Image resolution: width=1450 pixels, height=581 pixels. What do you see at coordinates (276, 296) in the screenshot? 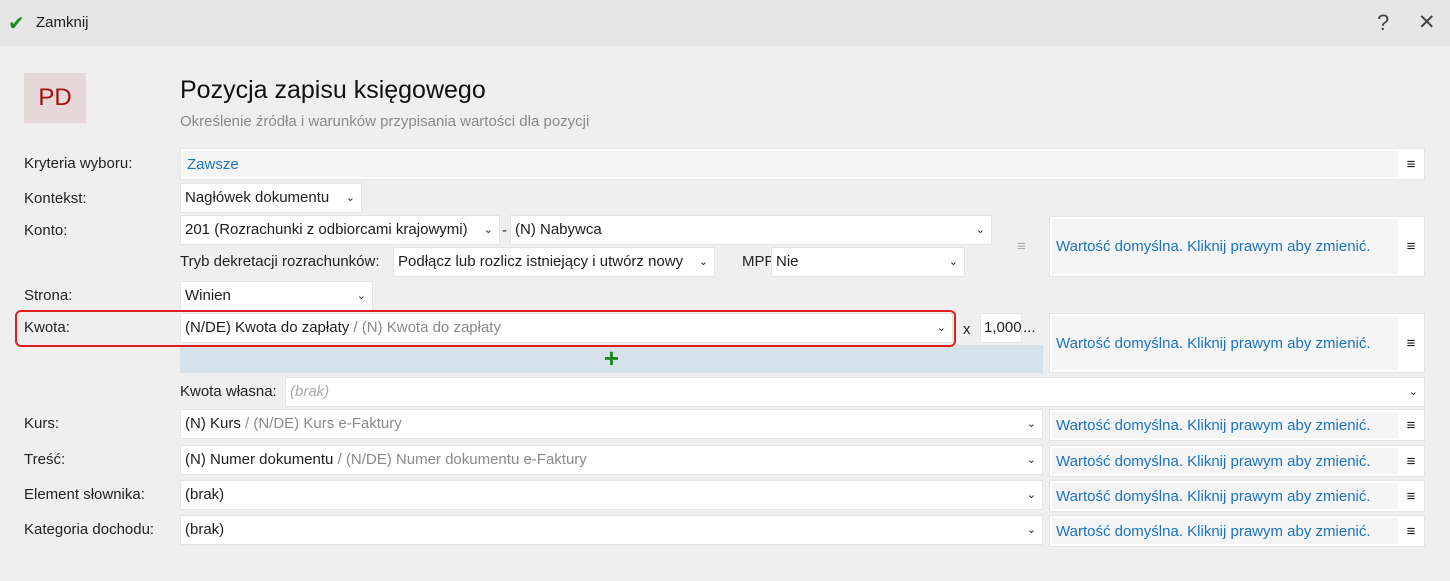
I see `strona-select: Winien ⌄` at bounding box center [276, 296].